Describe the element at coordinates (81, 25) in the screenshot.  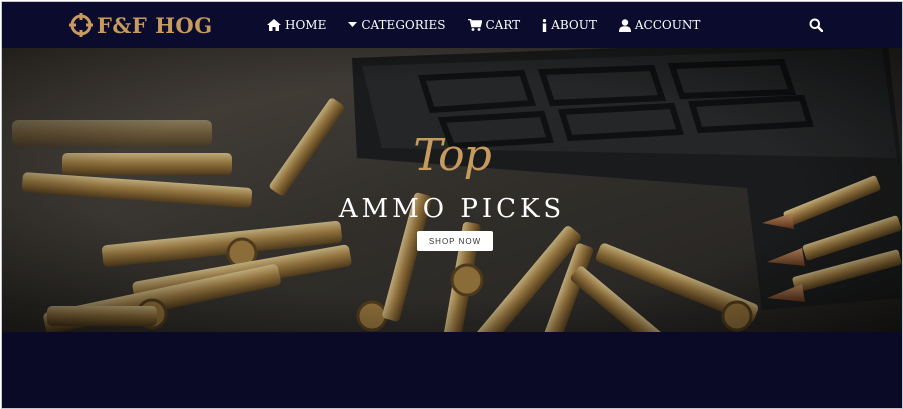
I see `crosshair-icon` at that location.